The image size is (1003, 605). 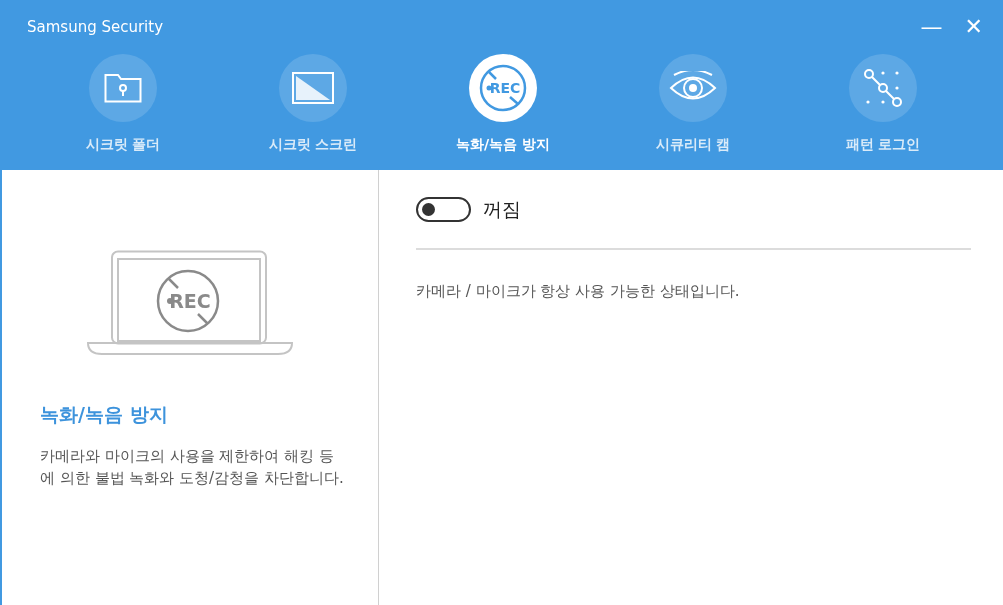 I want to click on laptop-rec-drawing: REC, so click(x=190, y=303).